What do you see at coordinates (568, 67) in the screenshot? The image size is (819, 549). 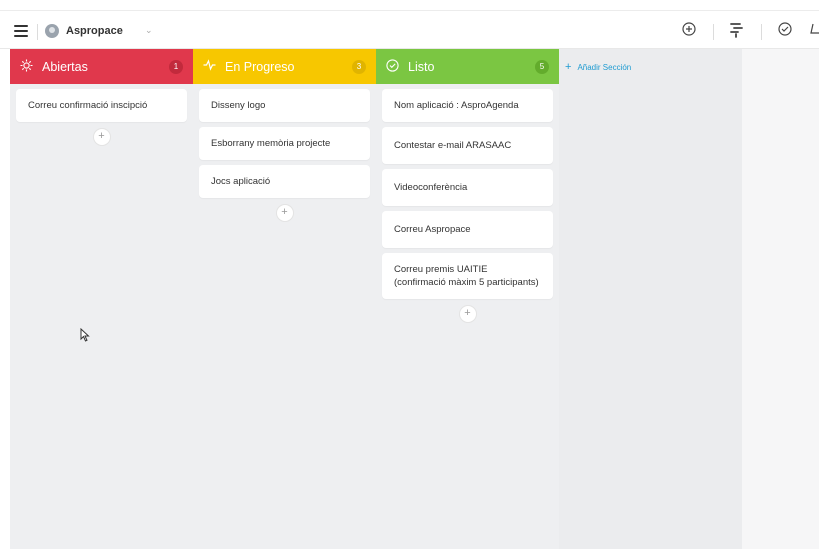 I see `plus-icon: +` at bounding box center [568, 67].